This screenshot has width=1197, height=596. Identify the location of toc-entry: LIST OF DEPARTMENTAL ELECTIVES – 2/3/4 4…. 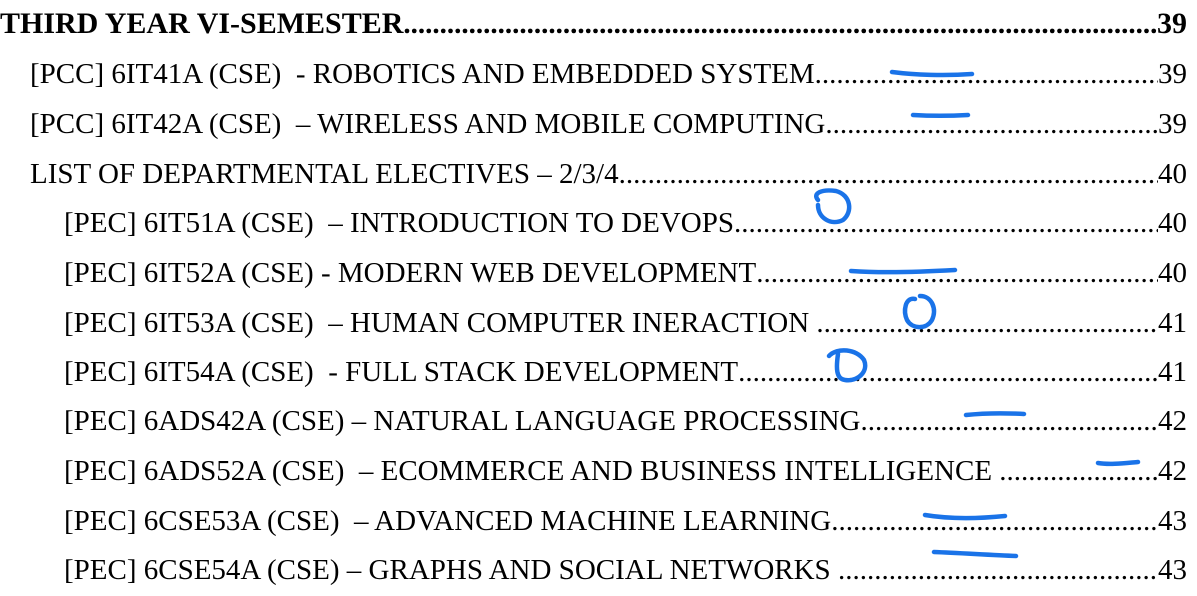
(608, 174).